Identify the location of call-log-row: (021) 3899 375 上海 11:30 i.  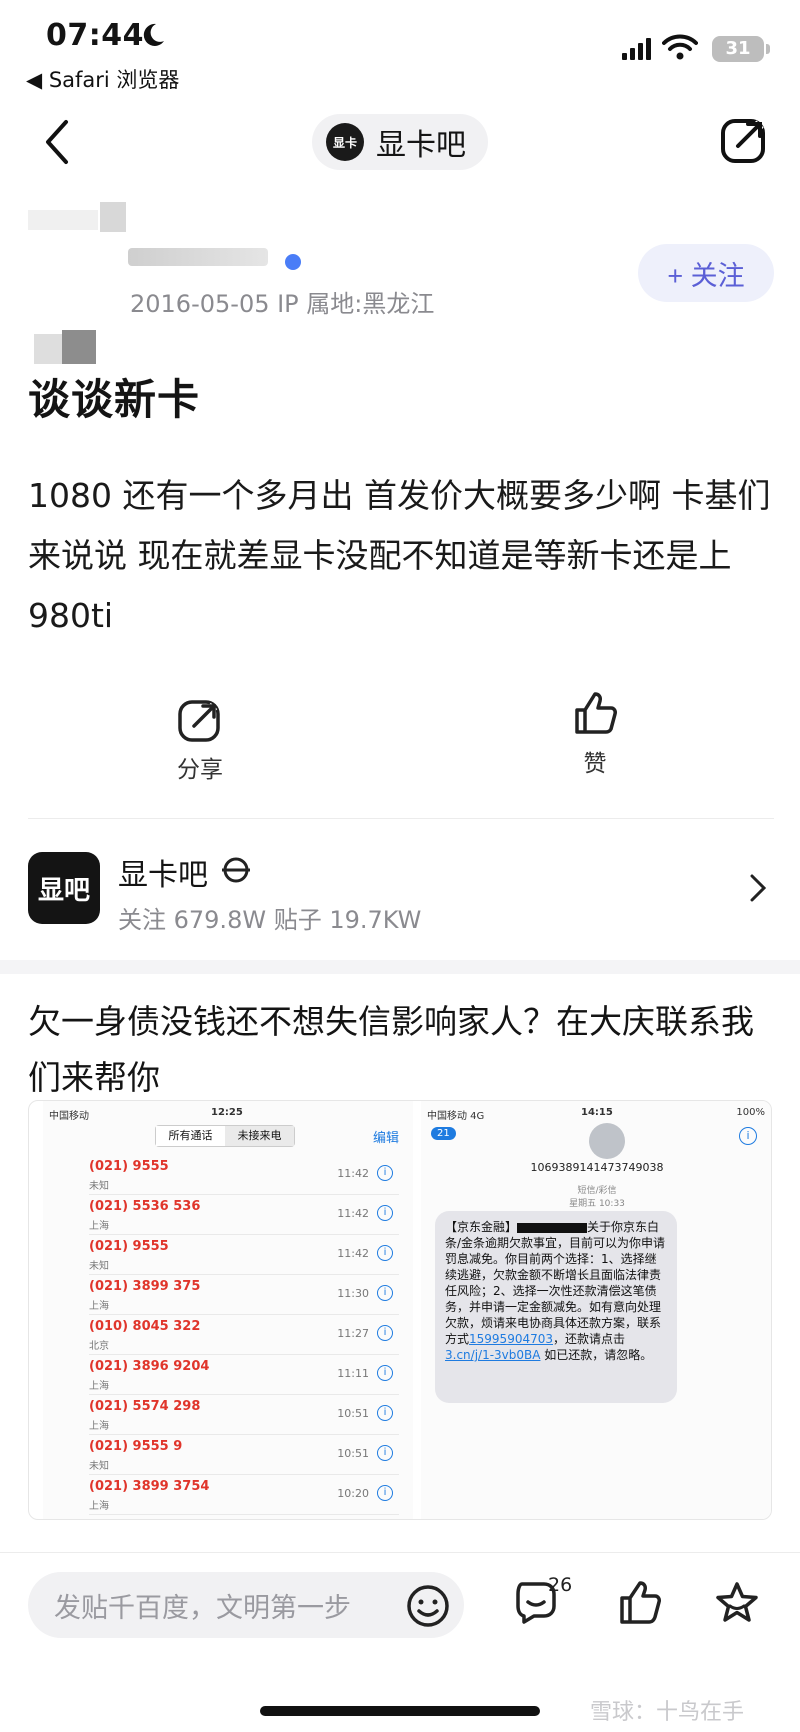
(244, 1295).